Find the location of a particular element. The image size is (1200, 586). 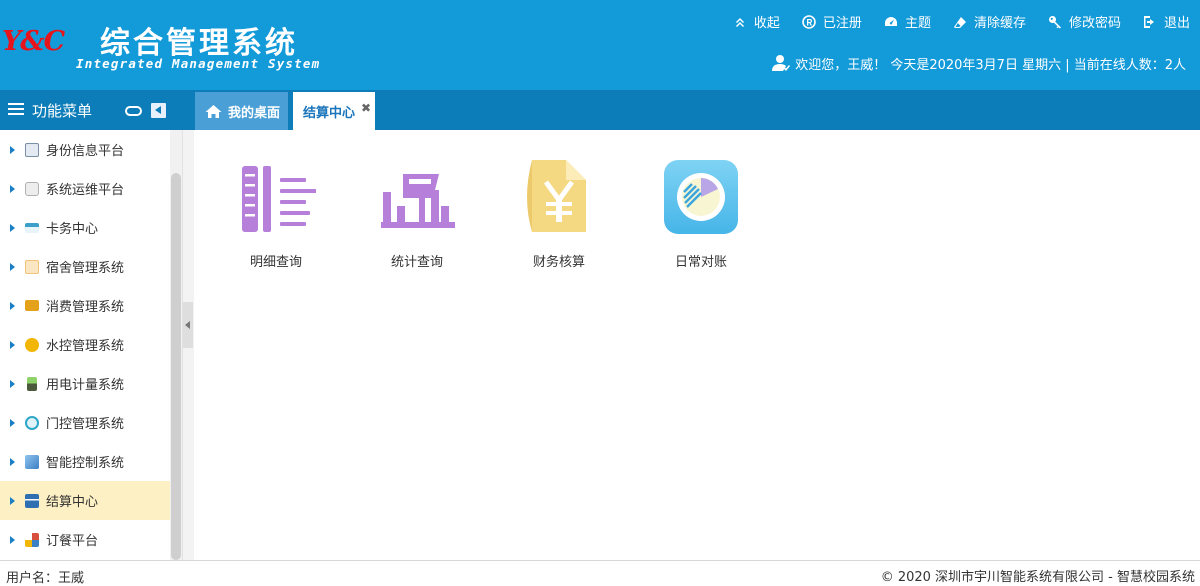

logout-label: 退出 is located at coordinates (1176, 23).